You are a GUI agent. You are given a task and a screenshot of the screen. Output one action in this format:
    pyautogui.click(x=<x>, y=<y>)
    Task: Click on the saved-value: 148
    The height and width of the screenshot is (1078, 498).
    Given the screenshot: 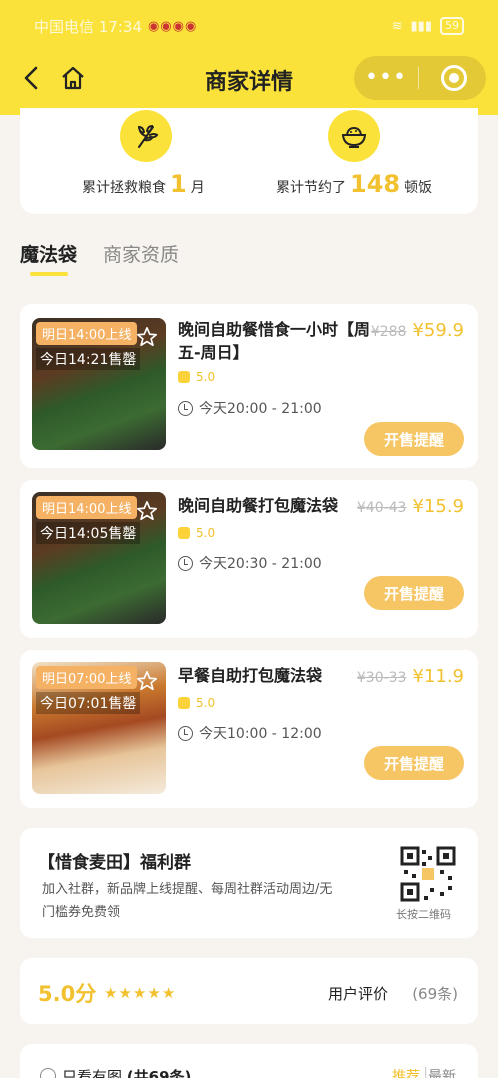 What is the action you would take?
    pyautogui.click(x=375, y=184)
    